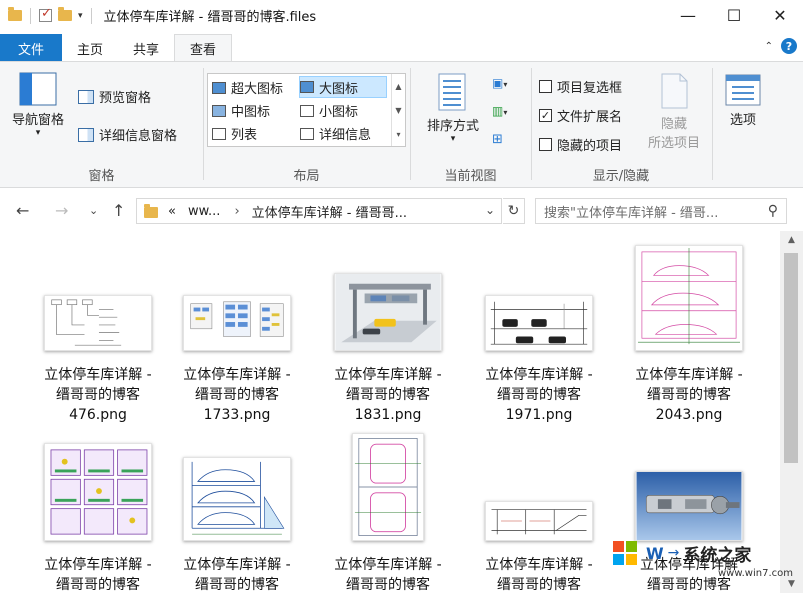  Describe the element at coordinates (580, 144) in the screenshot. I see `hidden-items-toggle: 隐藏的项目` at that location.